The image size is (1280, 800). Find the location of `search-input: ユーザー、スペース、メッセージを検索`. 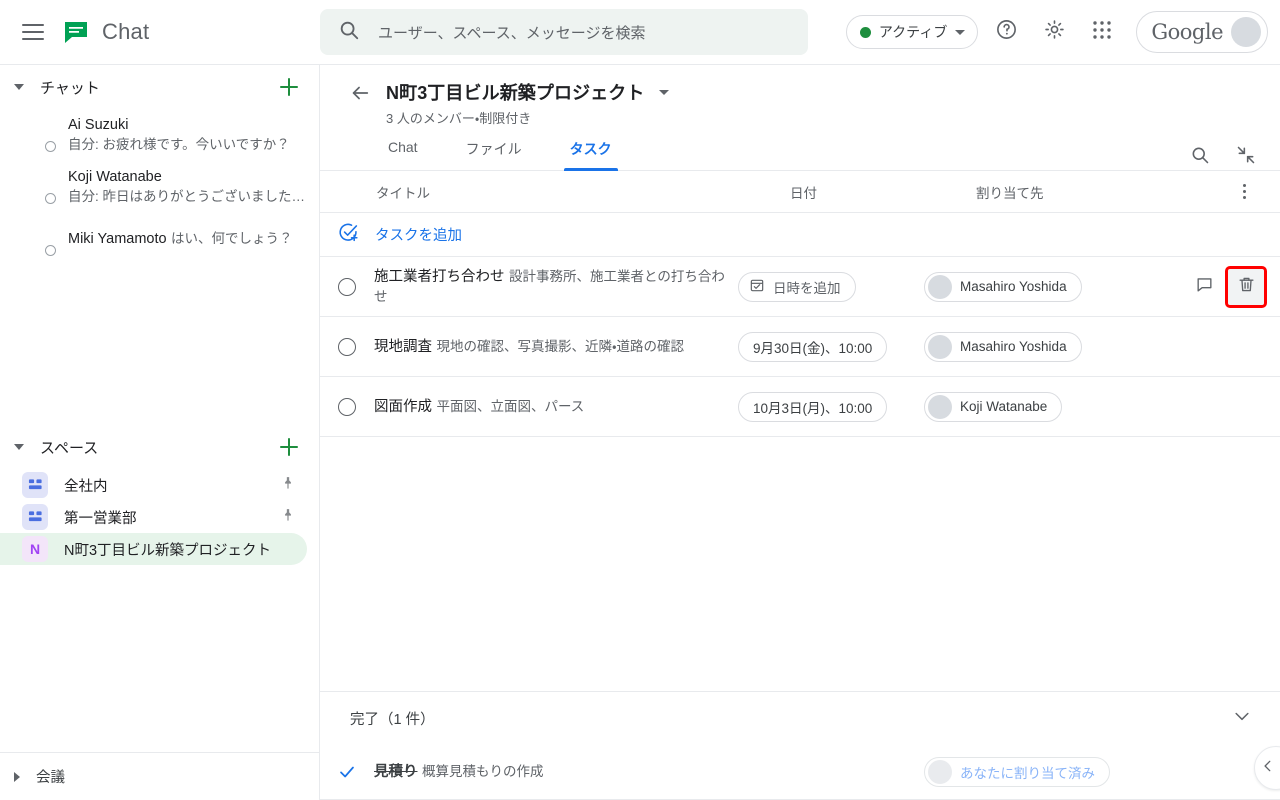

search-input: ユーザー、スペース、メッセージを検索 is located at coordinates (564, 32).